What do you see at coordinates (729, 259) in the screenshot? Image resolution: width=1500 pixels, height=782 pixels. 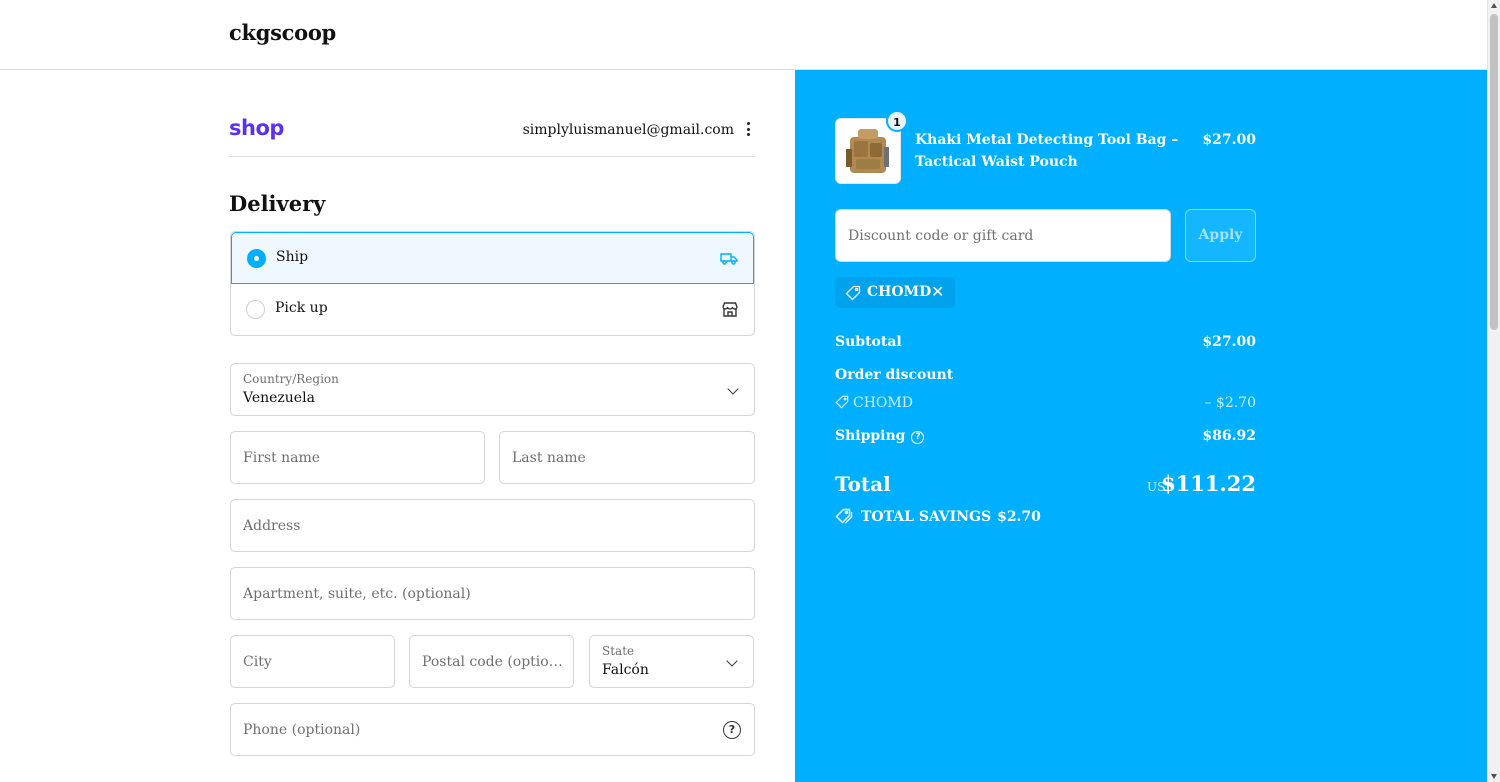 I see `truck-icon` at bounding box center [729, 259].